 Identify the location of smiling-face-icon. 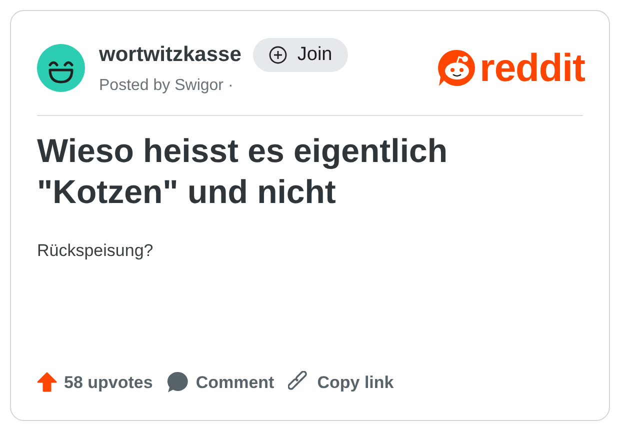
(61, 68).